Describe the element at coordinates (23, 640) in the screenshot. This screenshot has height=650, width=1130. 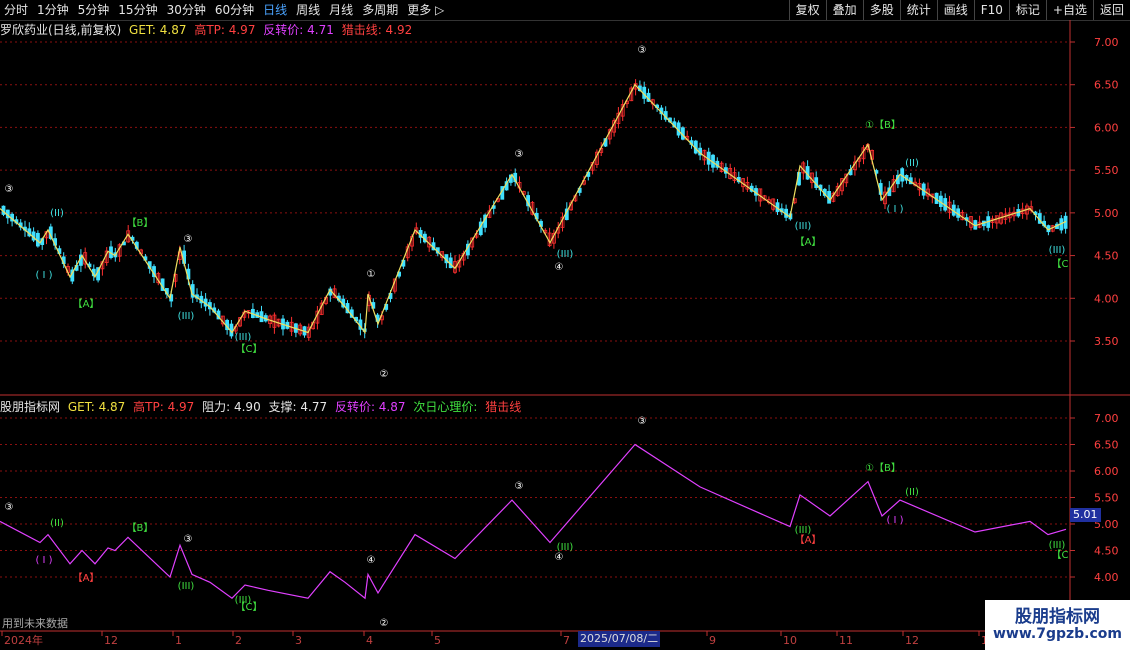
I see `time-tick-label: 2024年` at that location.